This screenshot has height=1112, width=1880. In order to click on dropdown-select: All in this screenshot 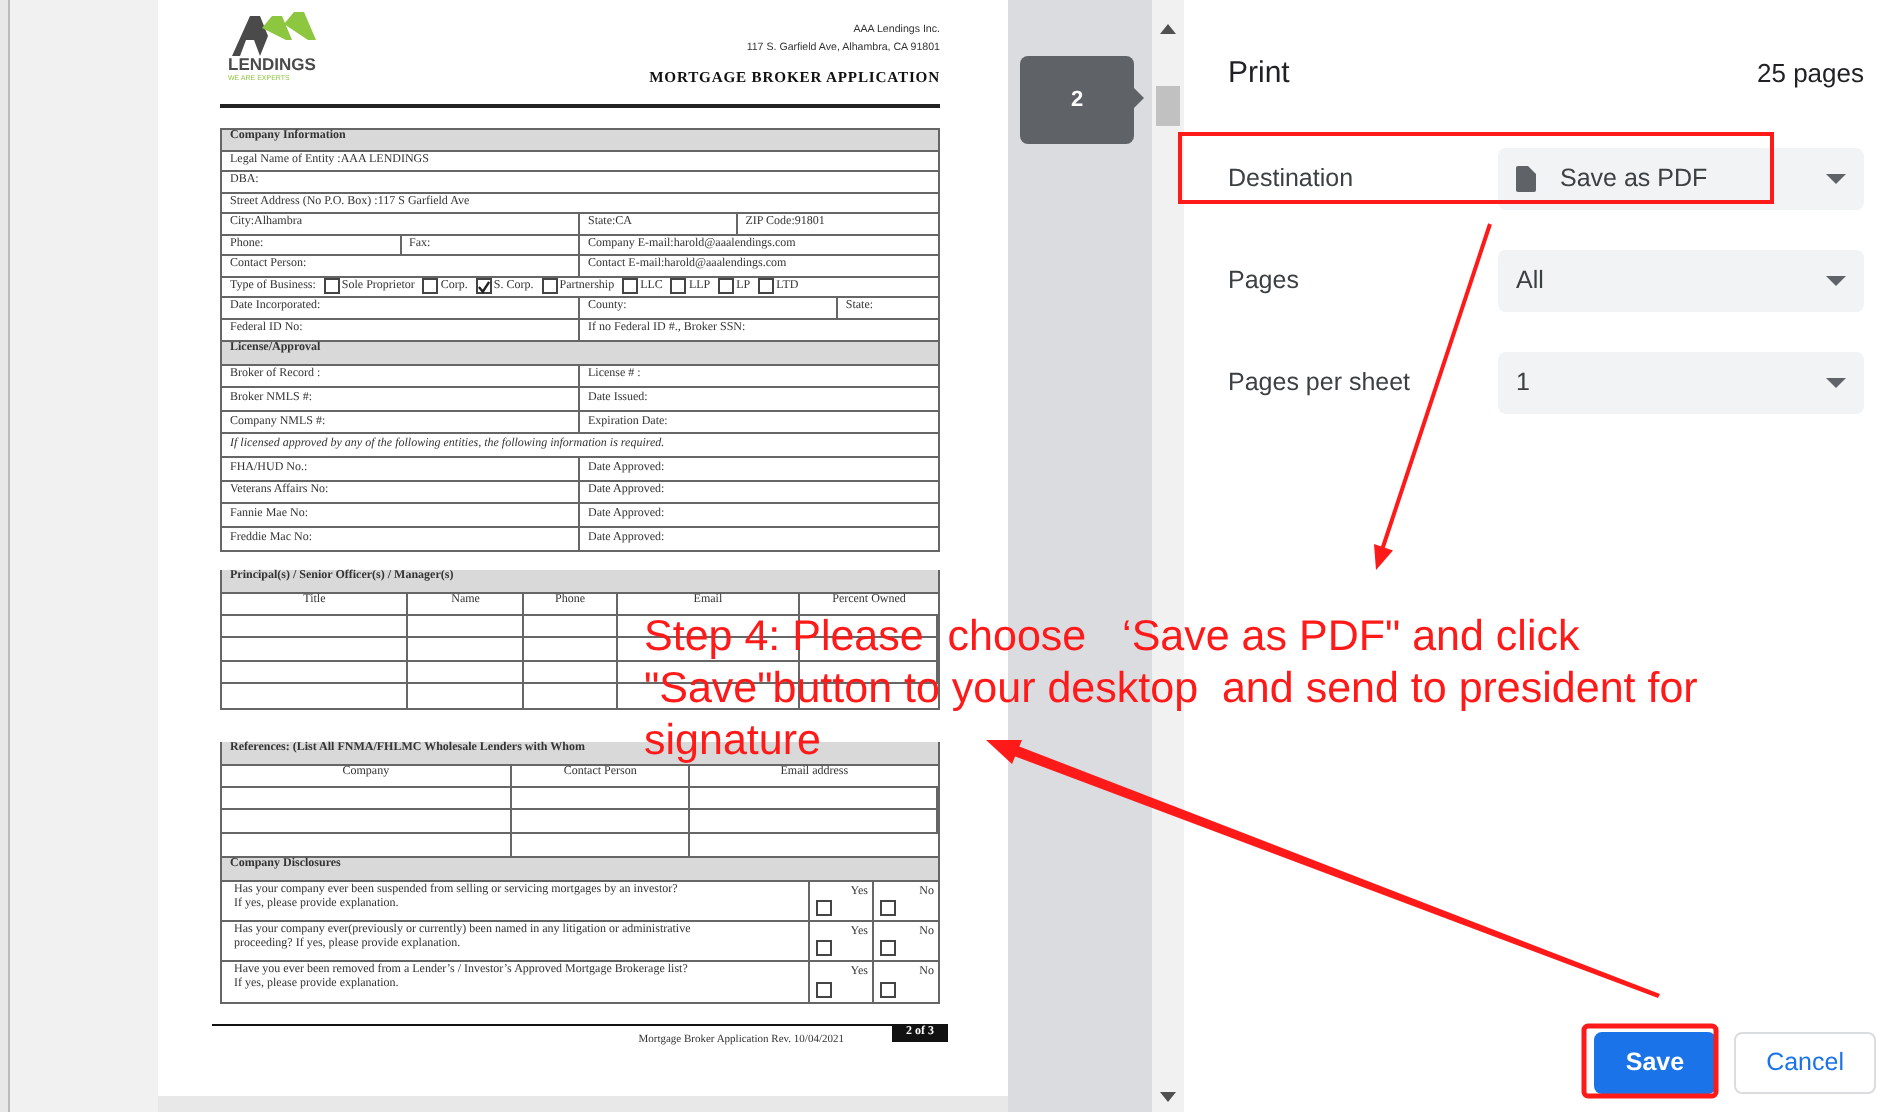, I will do `click(1681, 280)`.